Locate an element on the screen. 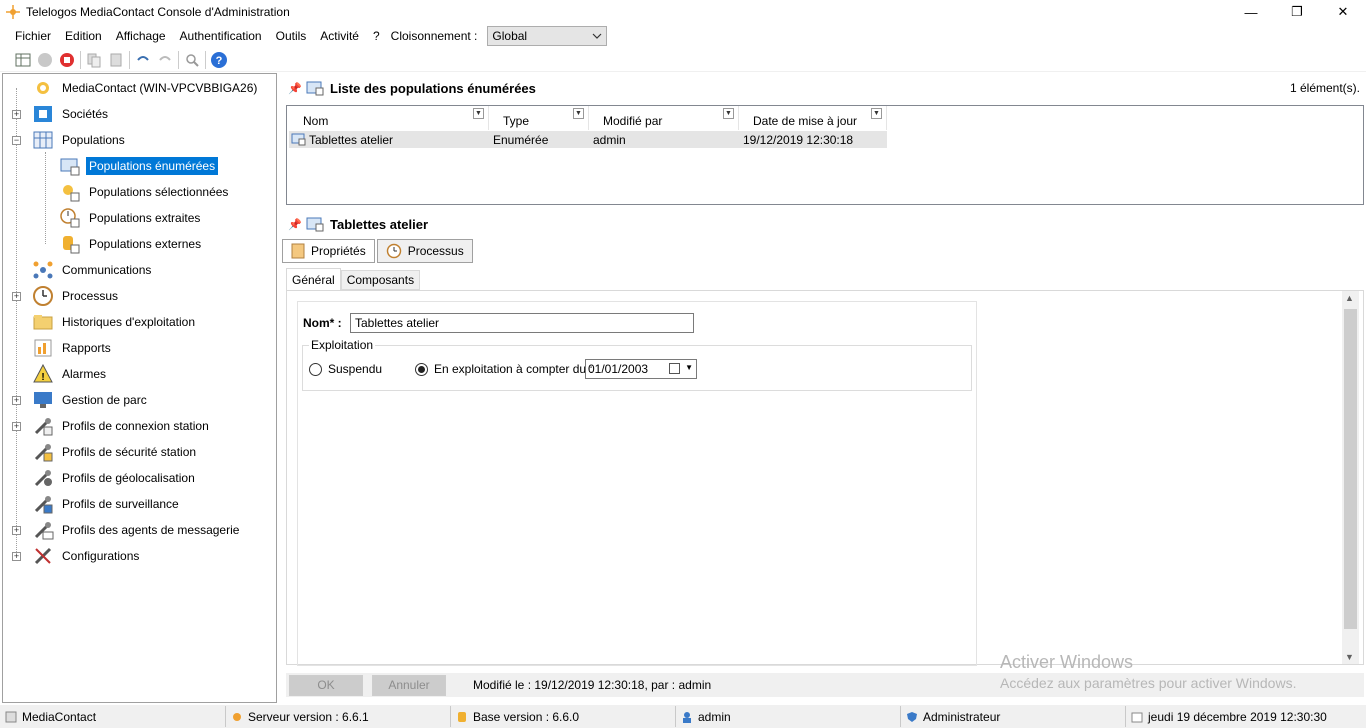 The image size is (1366, 728). tree-root: MediaContact (WIN-VPCVBBIGA26) is located at coordinates (145, 88).